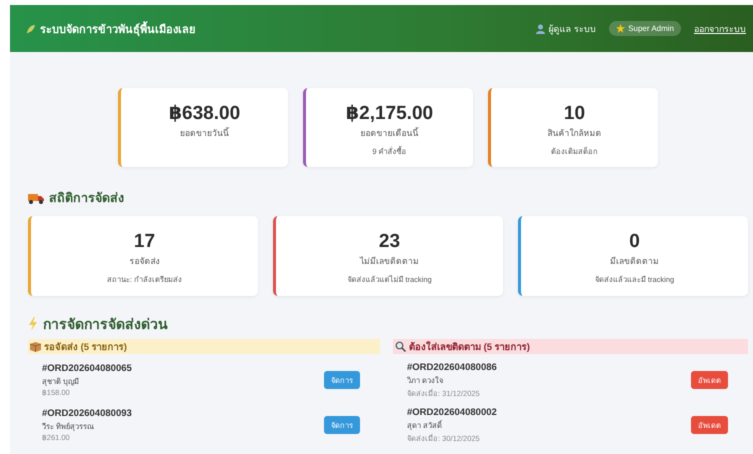 The image size is (753, 454). I want to click on stat-value: 17, so click(144, 242).